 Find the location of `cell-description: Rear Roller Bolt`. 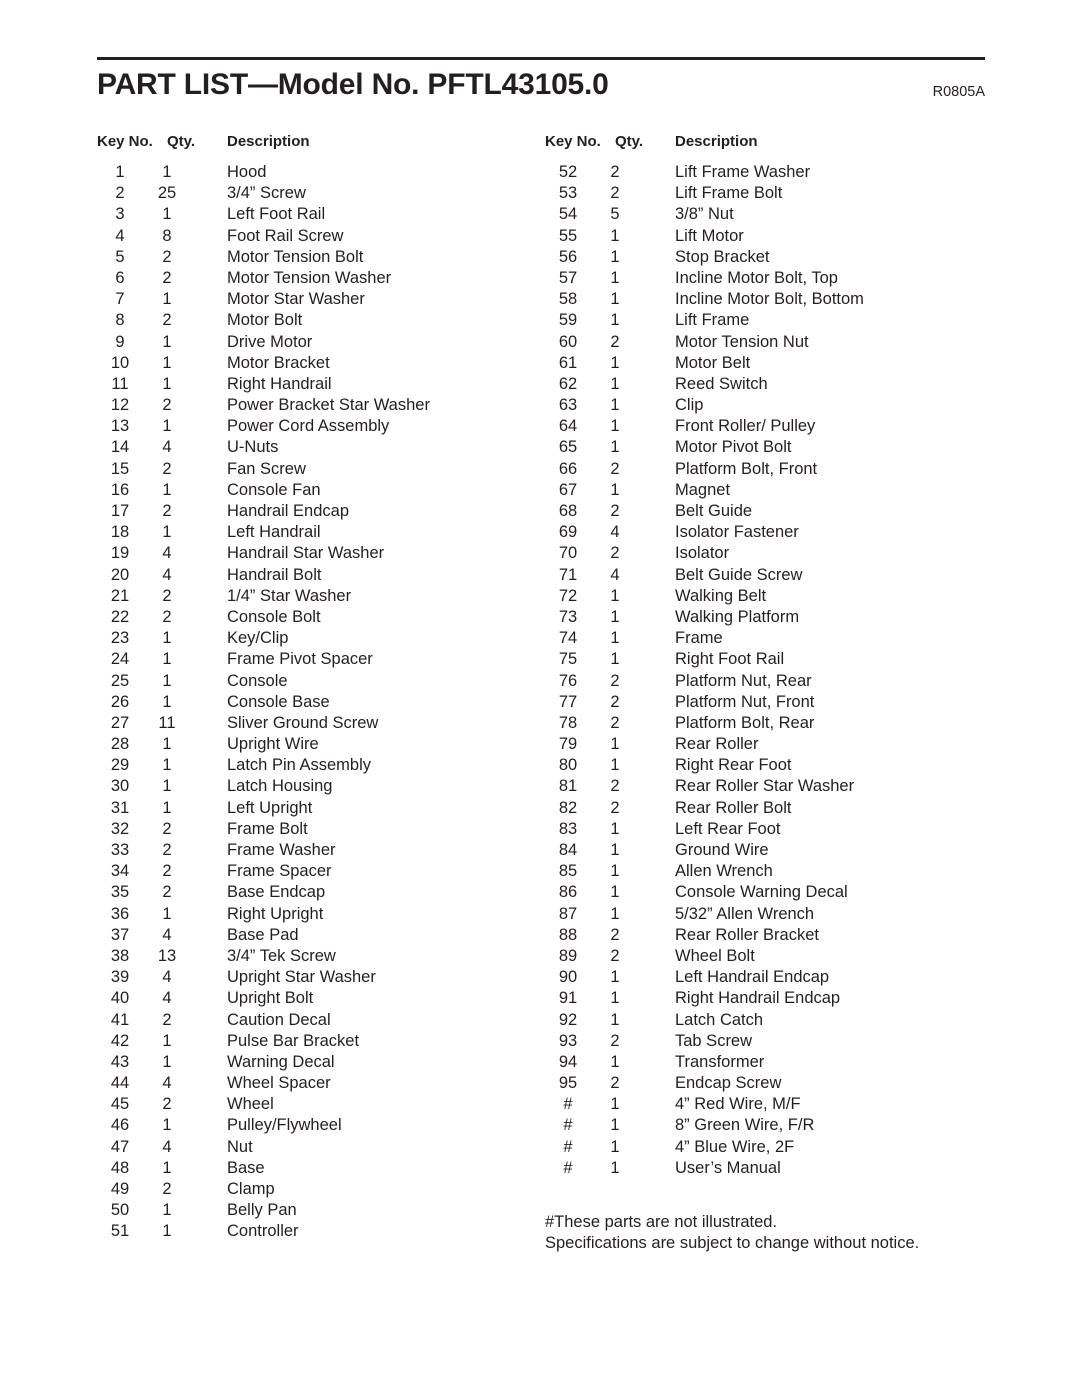

cell-description: Rear Roller Bolt is located at coordinates (733, 807).